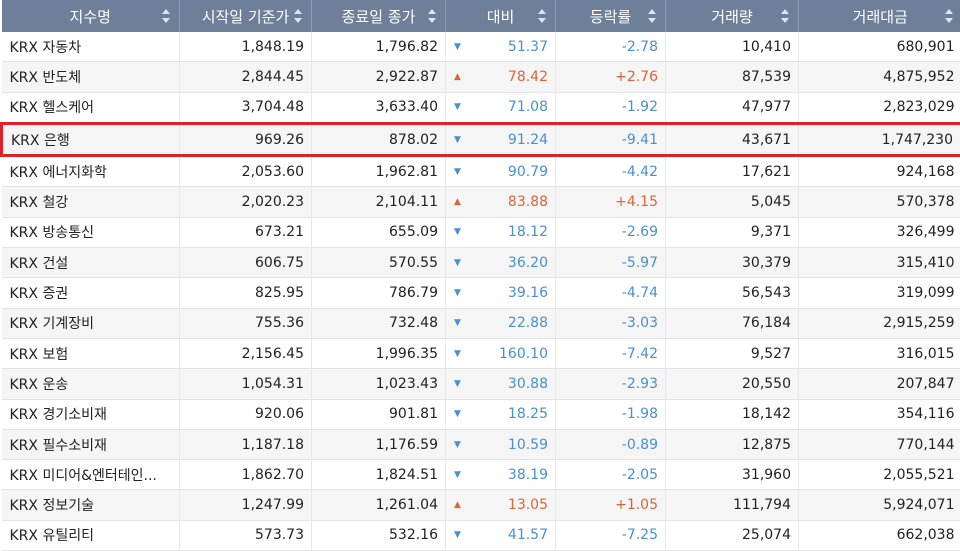 Image resolution: width=960 pixels, height=551 pixels. What do you see at coordinates (879, 535) in the screenshot?
I see `trade-amount-cell: 662,038` at bounding box center [879, 535].